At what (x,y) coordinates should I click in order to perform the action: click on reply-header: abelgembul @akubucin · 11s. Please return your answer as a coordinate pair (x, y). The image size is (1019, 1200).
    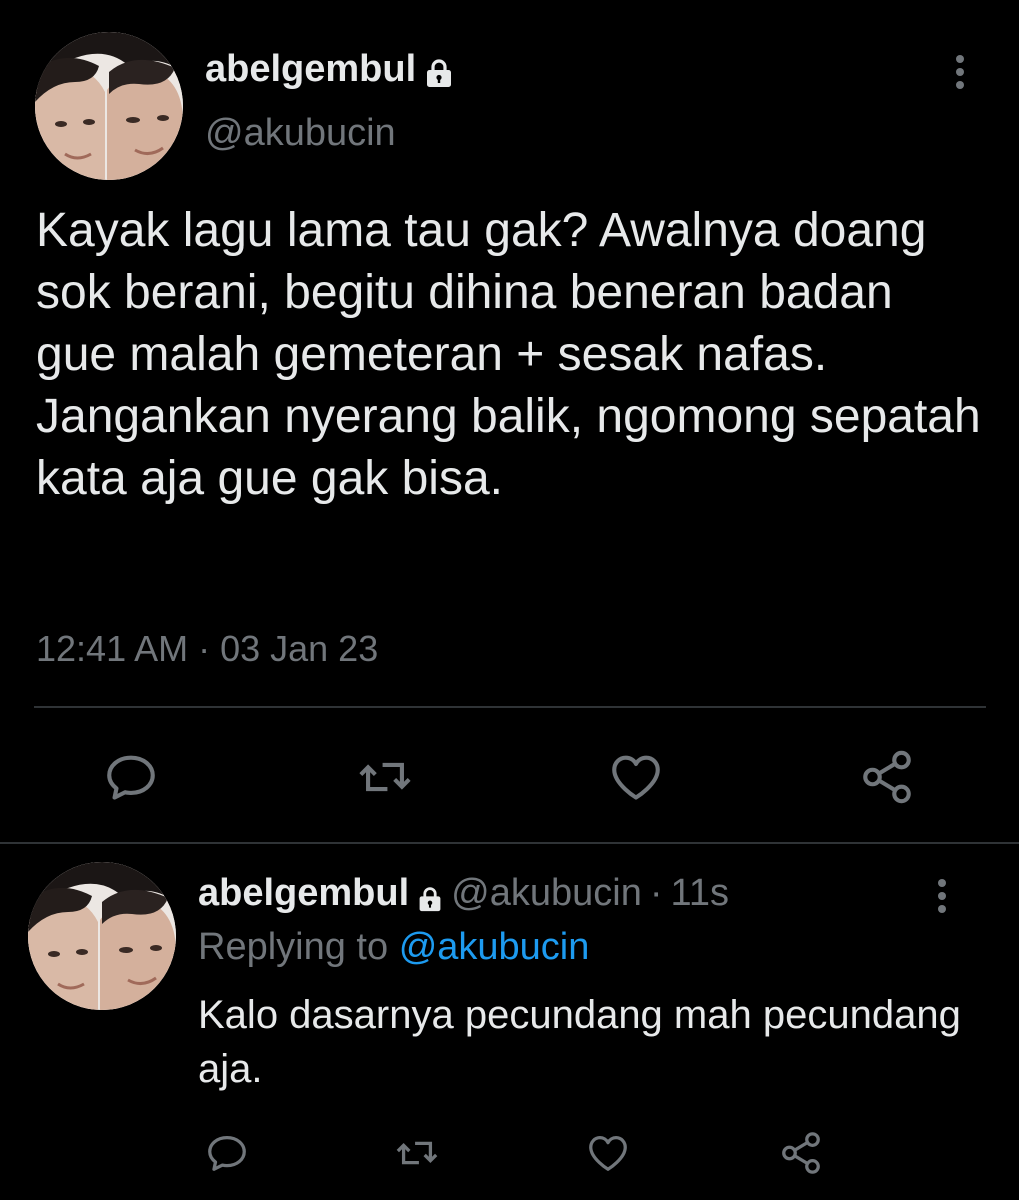
    Looking at the image, I should click on (463, 893).